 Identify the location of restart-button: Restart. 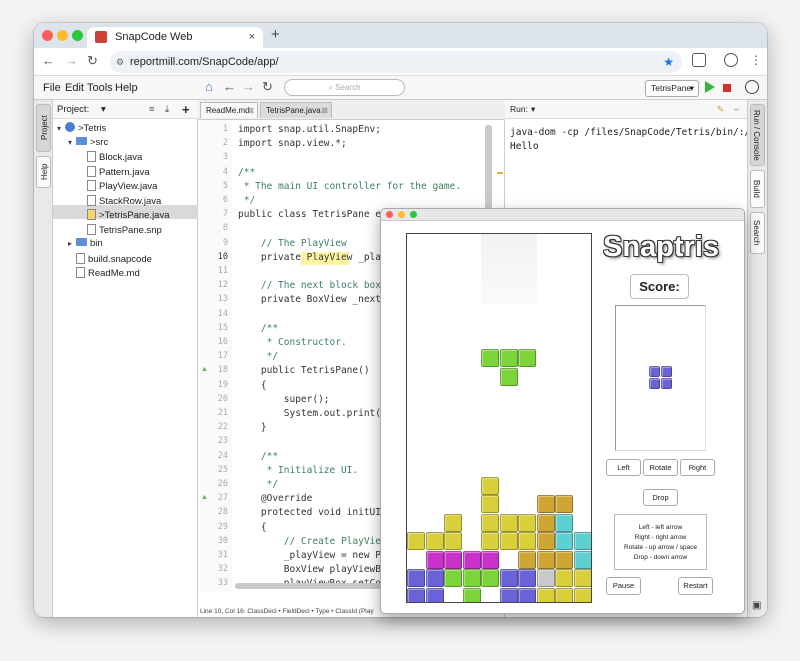
(695, 586).